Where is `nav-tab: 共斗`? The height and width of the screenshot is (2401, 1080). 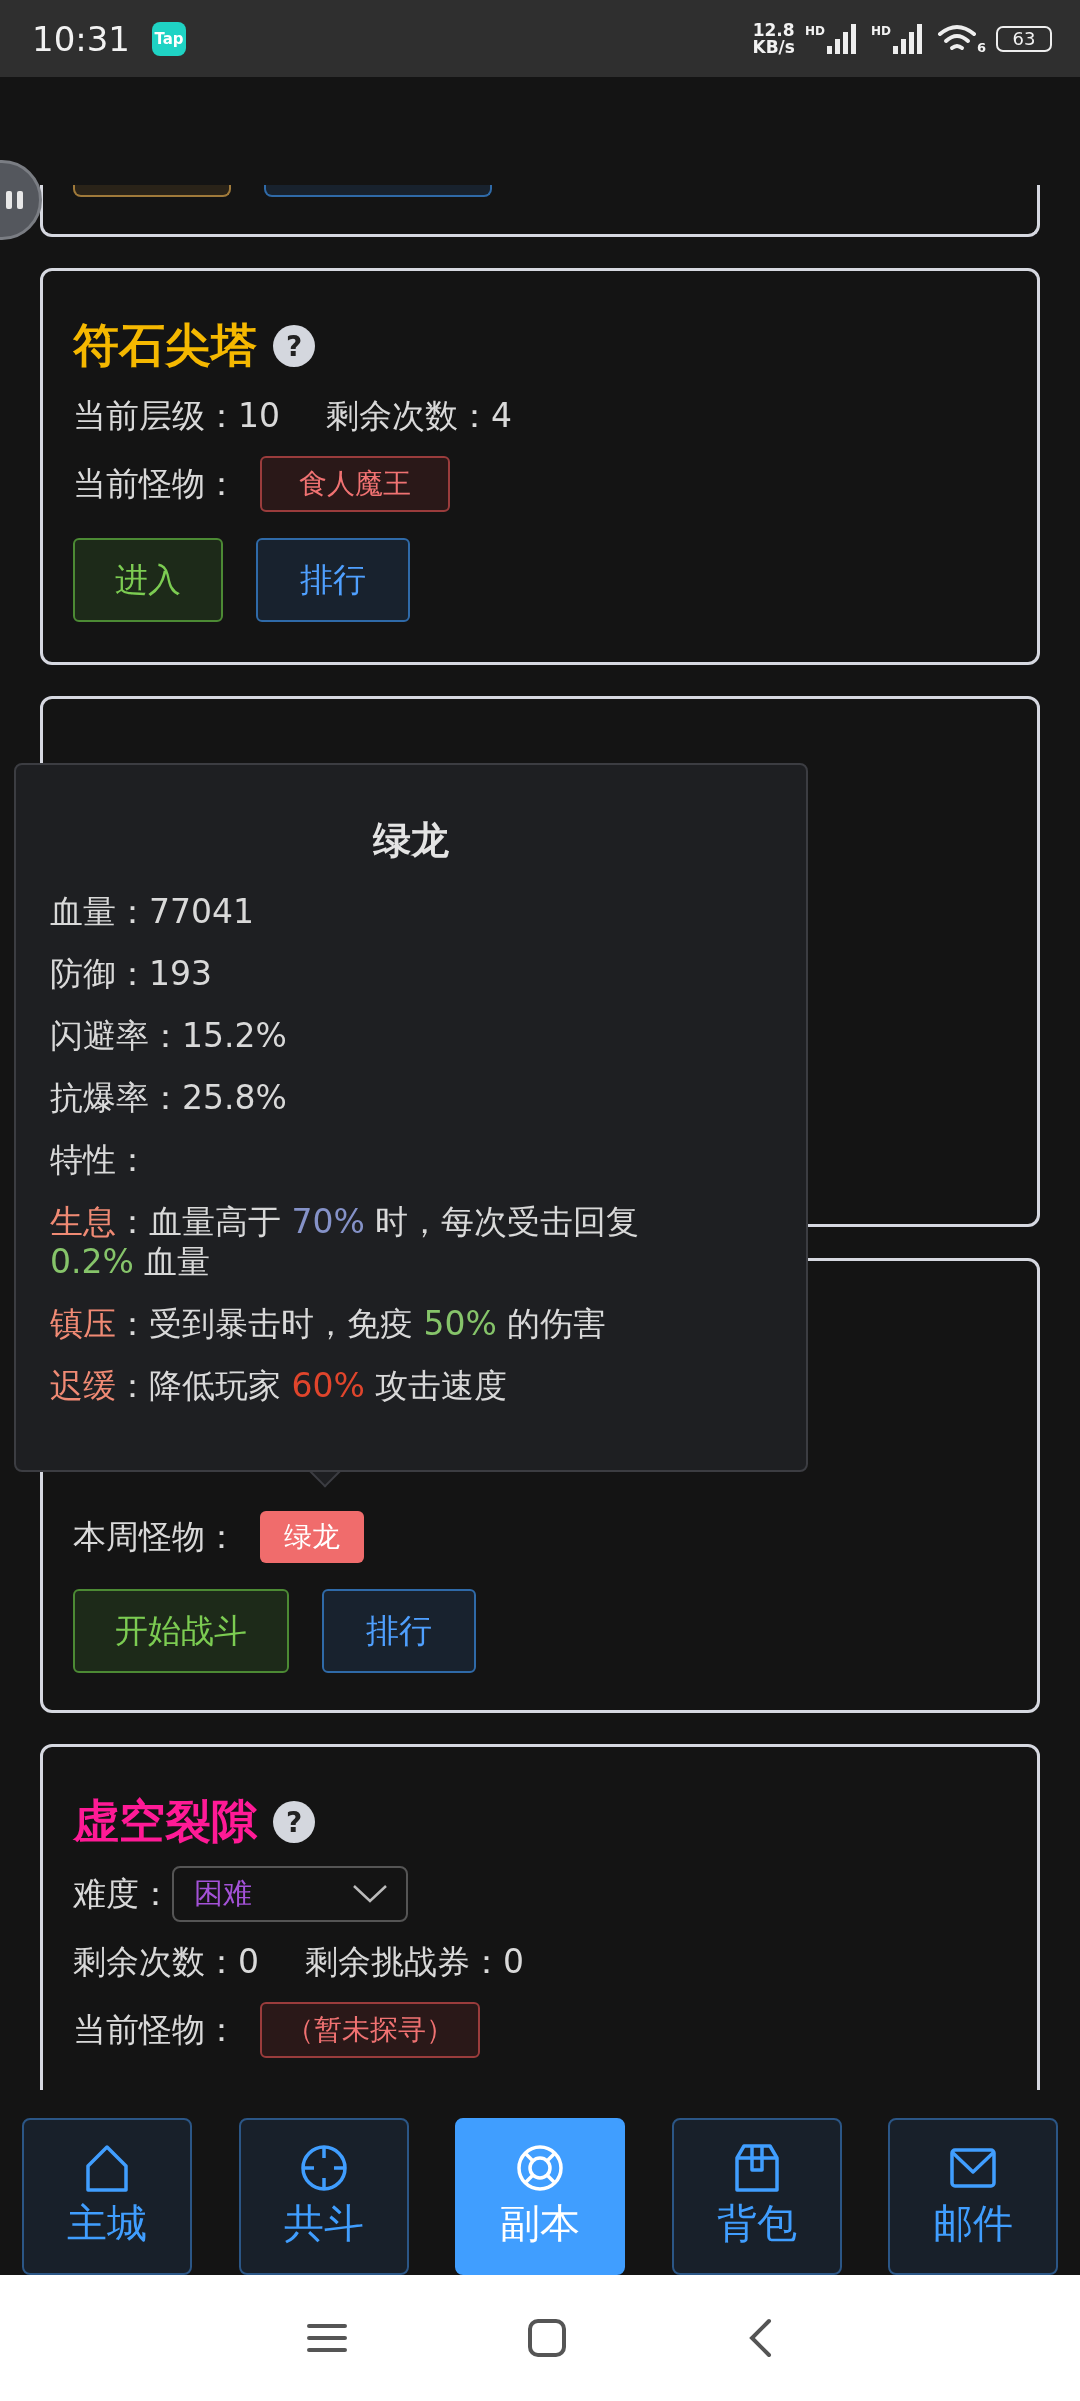
nav-tab: 共斗 is located at coordinates (323, 2196).